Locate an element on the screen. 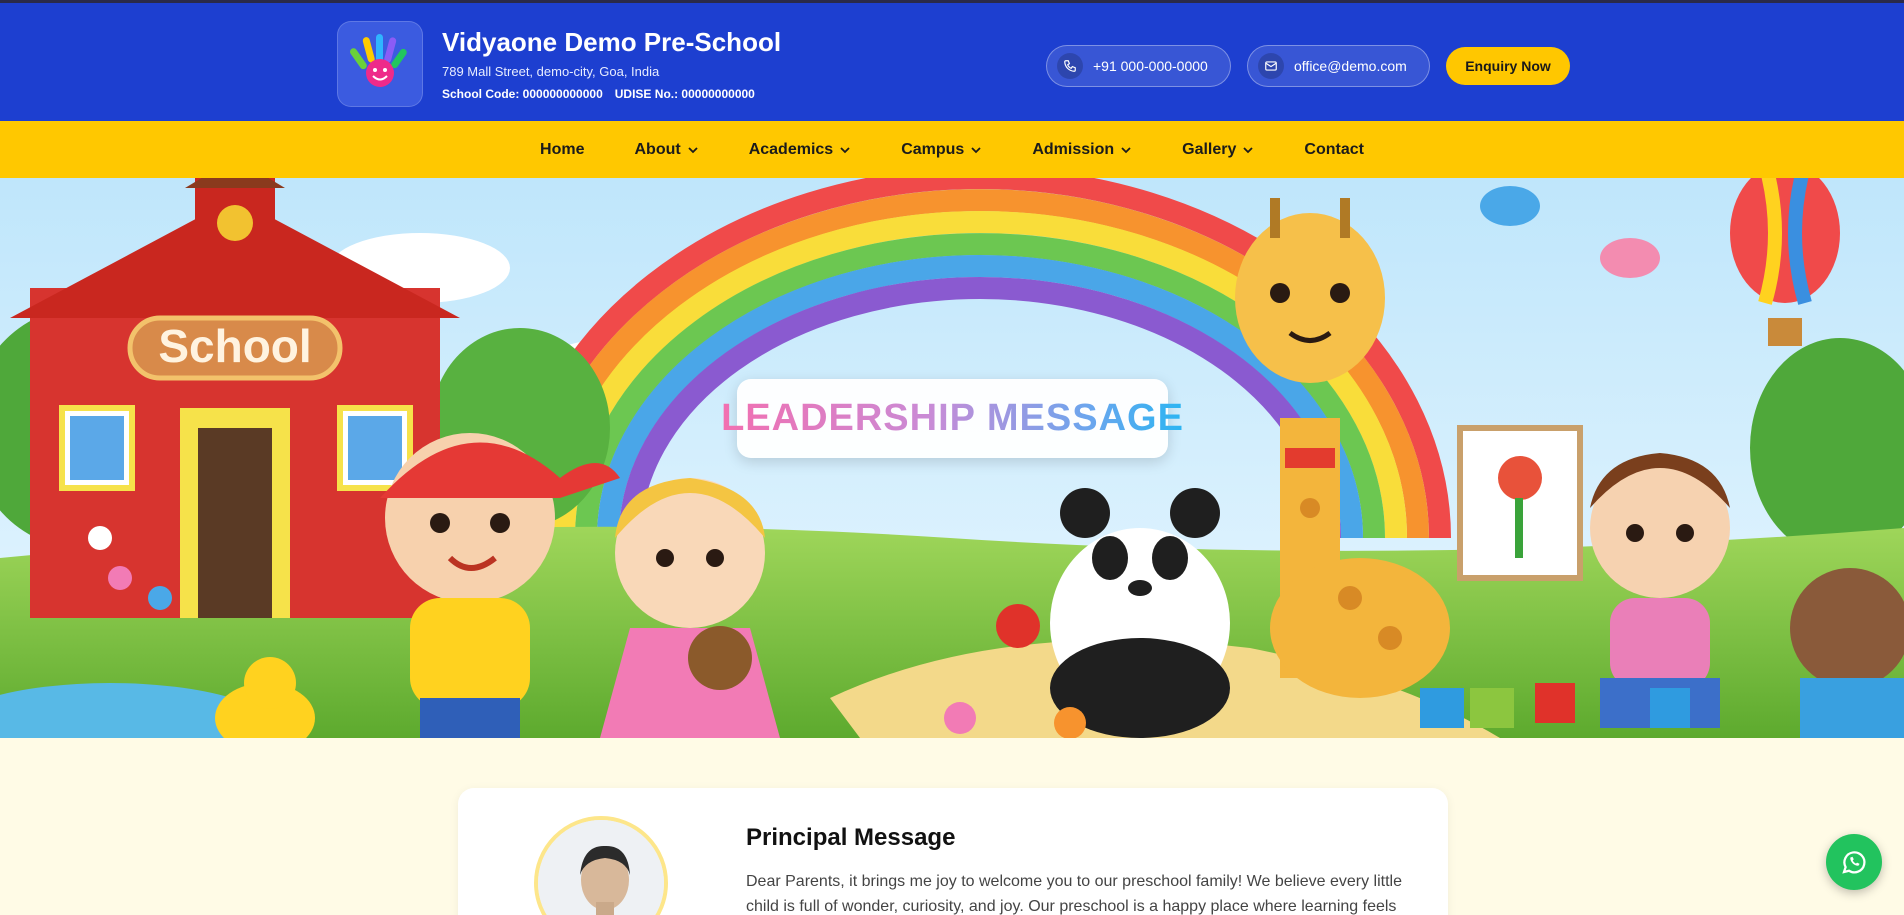 The width and height of the screenshot is (1904, 915). nav-item-home: Home is located at coordinates (562, 149).